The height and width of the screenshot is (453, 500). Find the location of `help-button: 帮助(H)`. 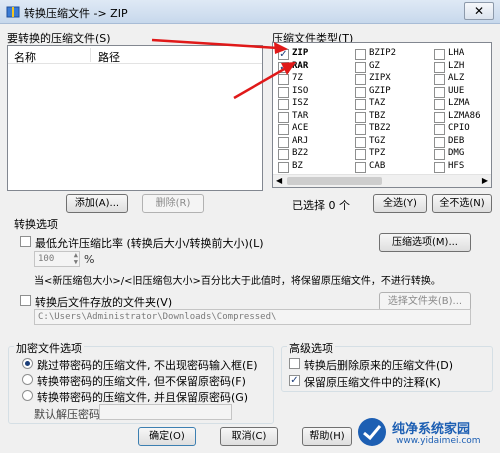

help-button: 帮助(H) is located at coordinates (327, 436).